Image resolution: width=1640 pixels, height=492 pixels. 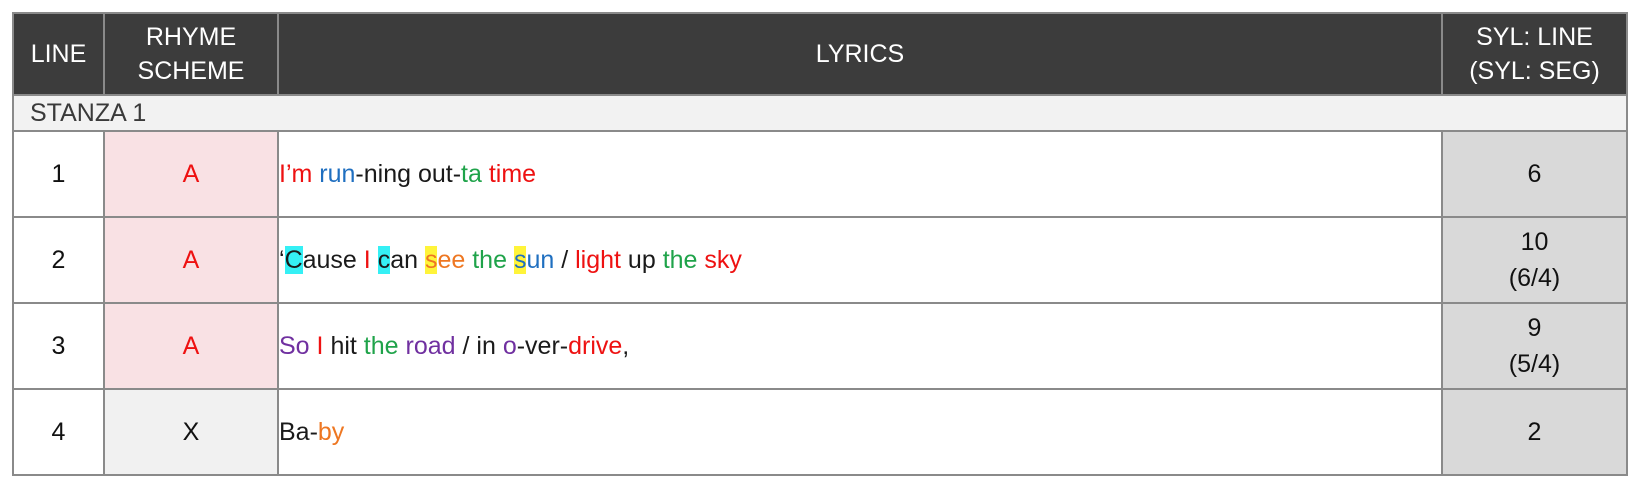 I want to click on lyric-segment: ‘, so click(x=282, y=259).